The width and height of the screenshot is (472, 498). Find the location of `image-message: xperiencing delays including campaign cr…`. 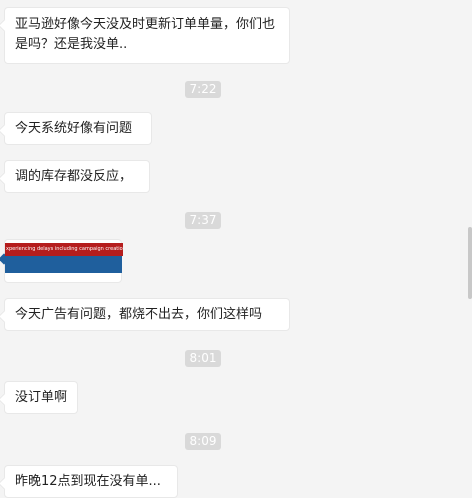

image-message: xperiencing delays including campaign cr… is located at coordinates (61, 261).